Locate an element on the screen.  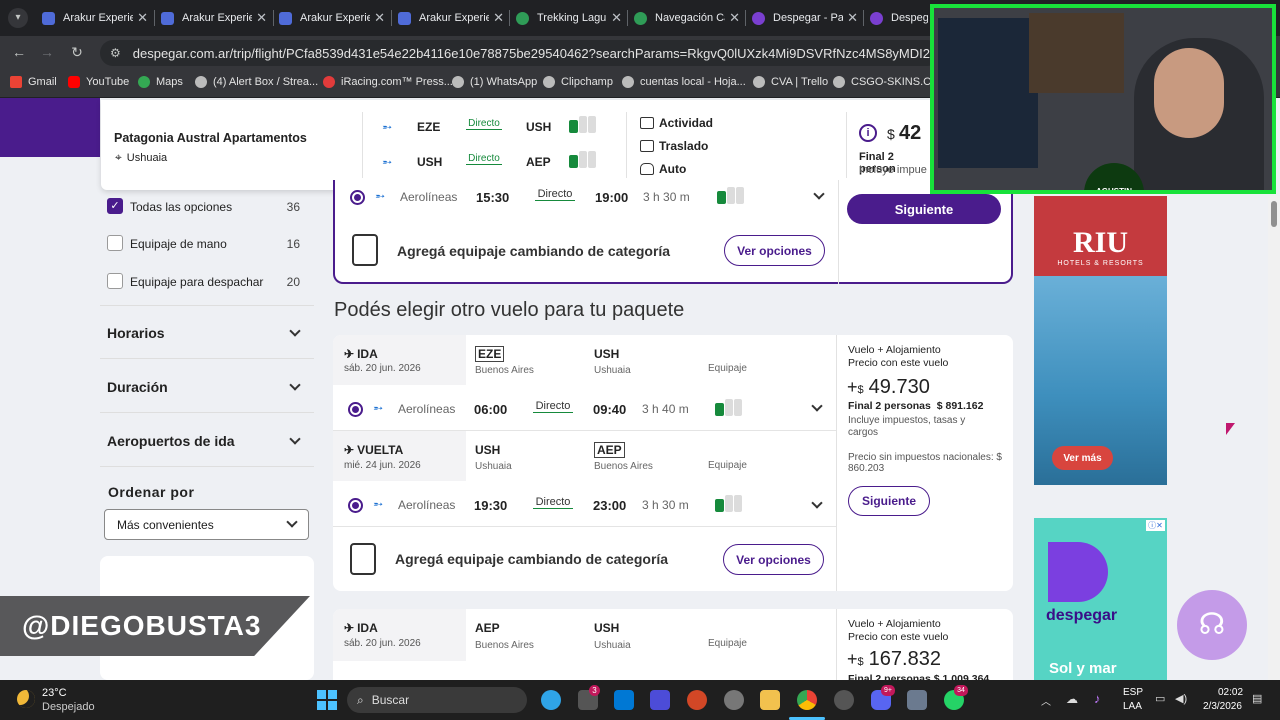
sort-select: Más convenientes is located at coordinates (206, 524).